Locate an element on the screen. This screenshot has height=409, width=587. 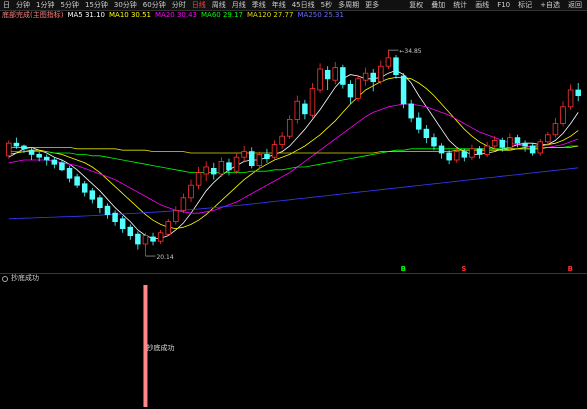
tool-button-4: F10 is located at coordinates (503, 5).